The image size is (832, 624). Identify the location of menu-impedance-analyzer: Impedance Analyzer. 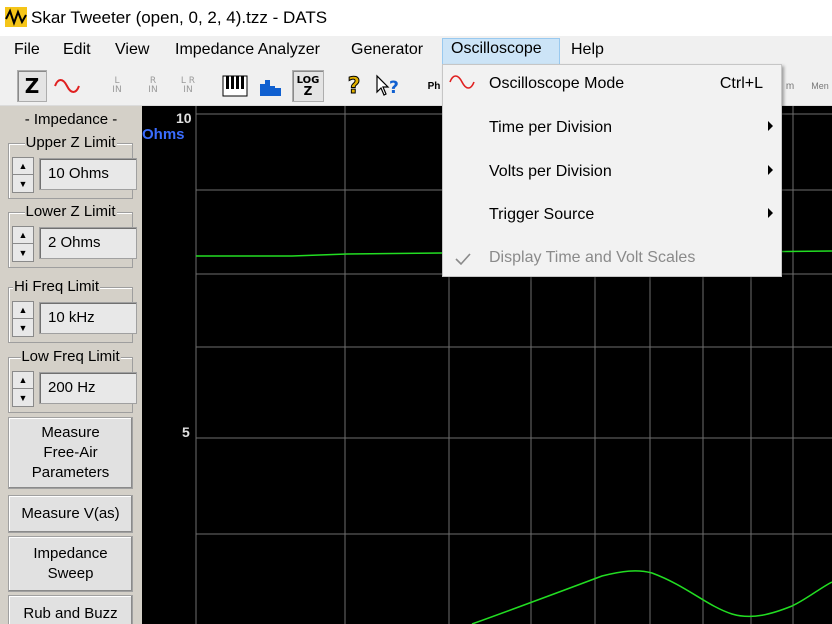
(247, 53).